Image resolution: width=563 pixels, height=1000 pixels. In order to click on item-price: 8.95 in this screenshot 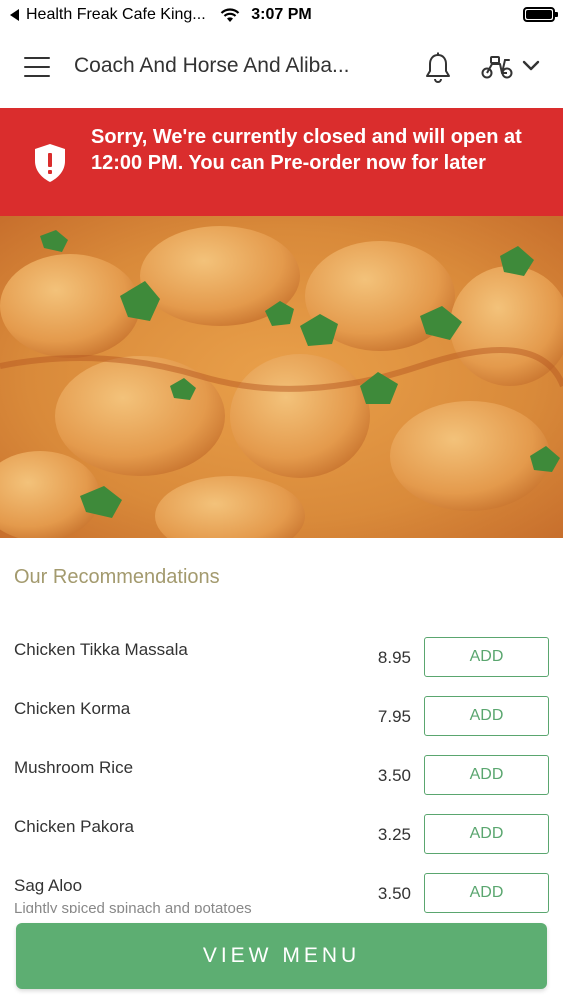, I will do `click(394, 657)`.